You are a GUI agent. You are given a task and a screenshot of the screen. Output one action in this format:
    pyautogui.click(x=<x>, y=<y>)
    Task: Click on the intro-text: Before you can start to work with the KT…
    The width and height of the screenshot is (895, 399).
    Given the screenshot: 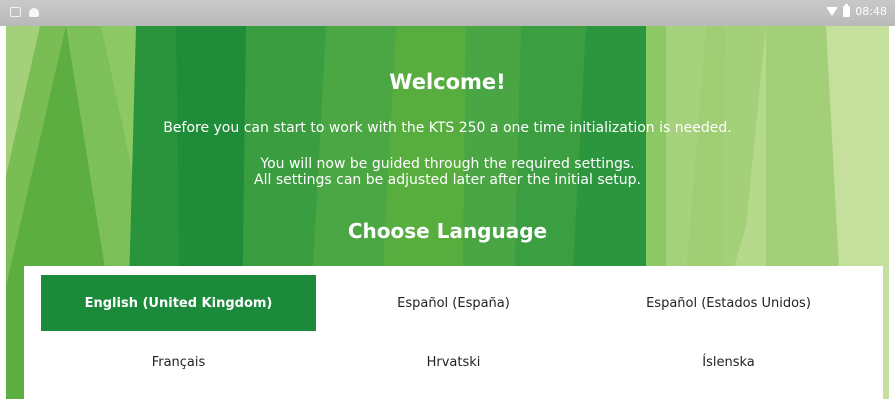 What is the action you would take?
    pyautogui.click(x=447, y=128)
    